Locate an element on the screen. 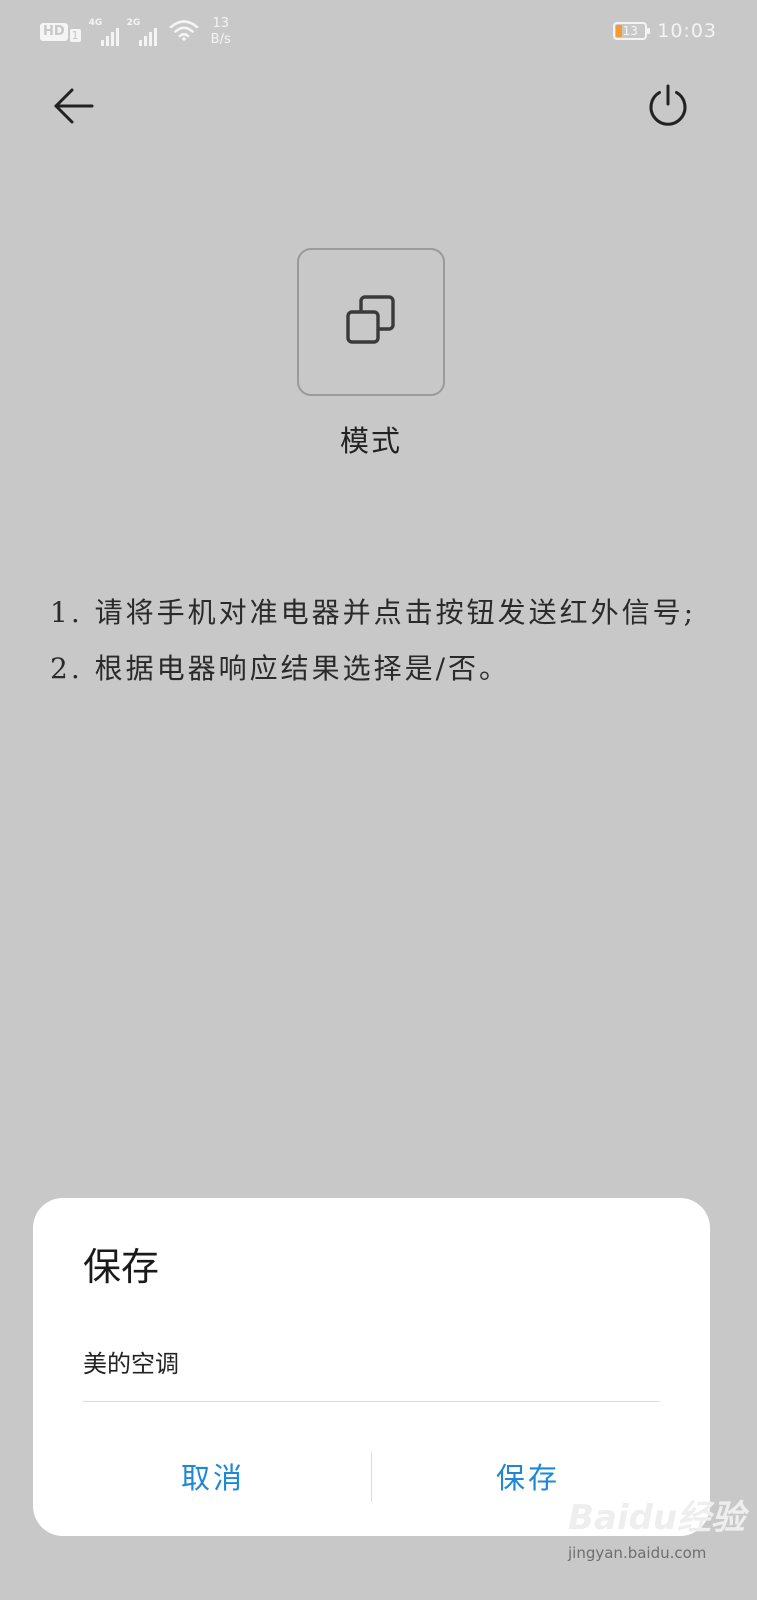  hd-badge: HD is located at coordinates (54, 32).